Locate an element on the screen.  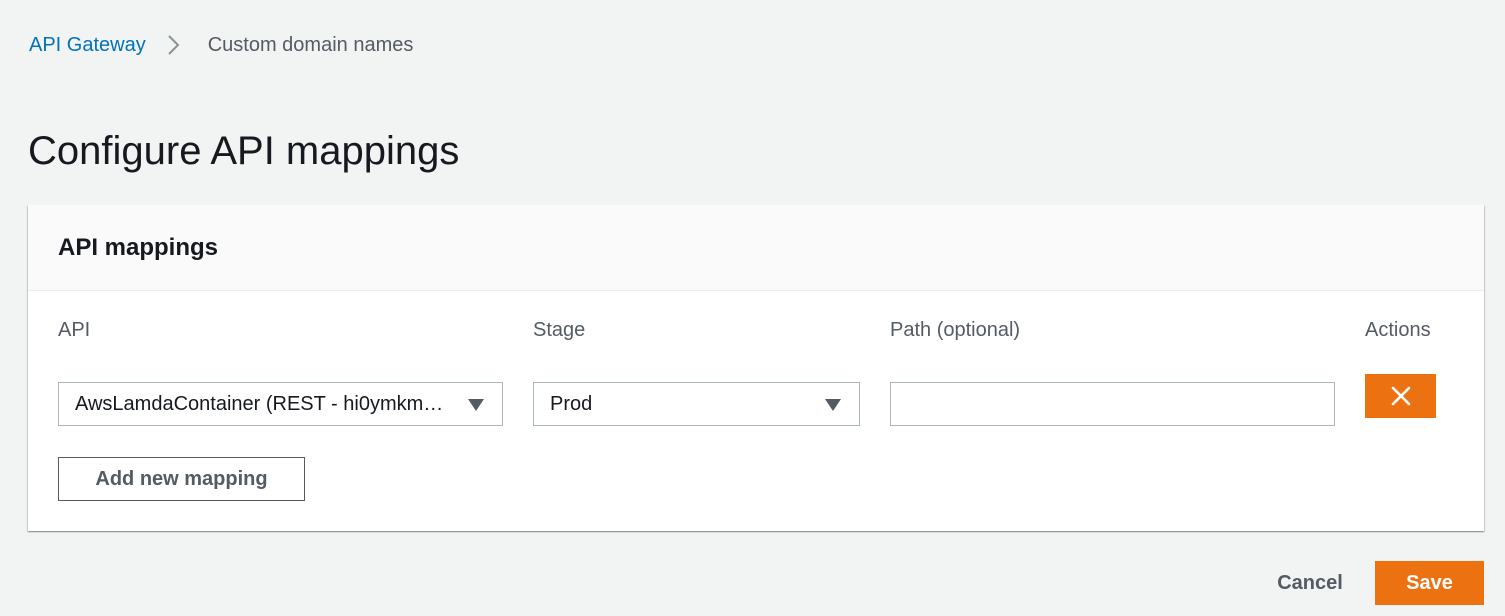
cancel-button: Cancel is located at coordinates (1310, 583).